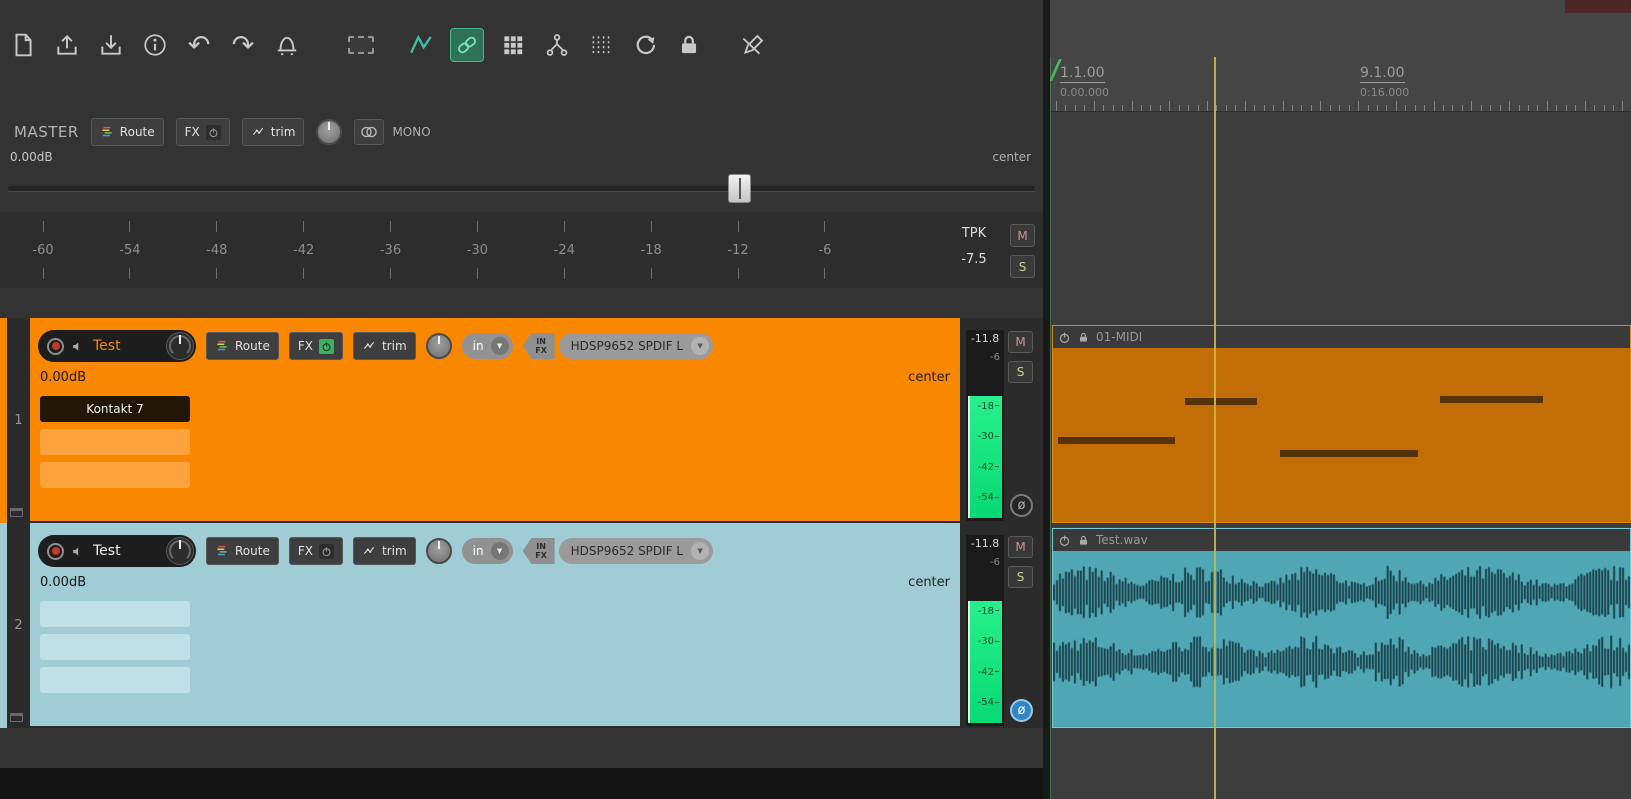 This screenshot has height=799, width=1631. What do you see at coordinates (1064, 540) in the screenshot?
I see `power-icon` at bounding box center [1064, 540].